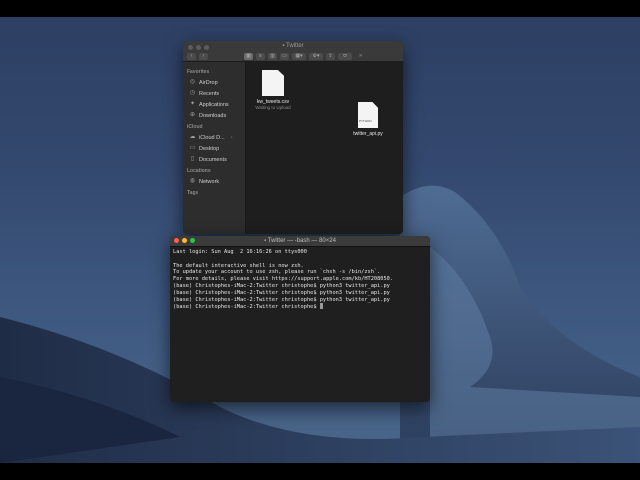 This screenshot has width=640, height=480. What do you see at coordinates (191, 56) in the screenshot?
I see `back-icon: ‹` at bounding box center [191, 56].